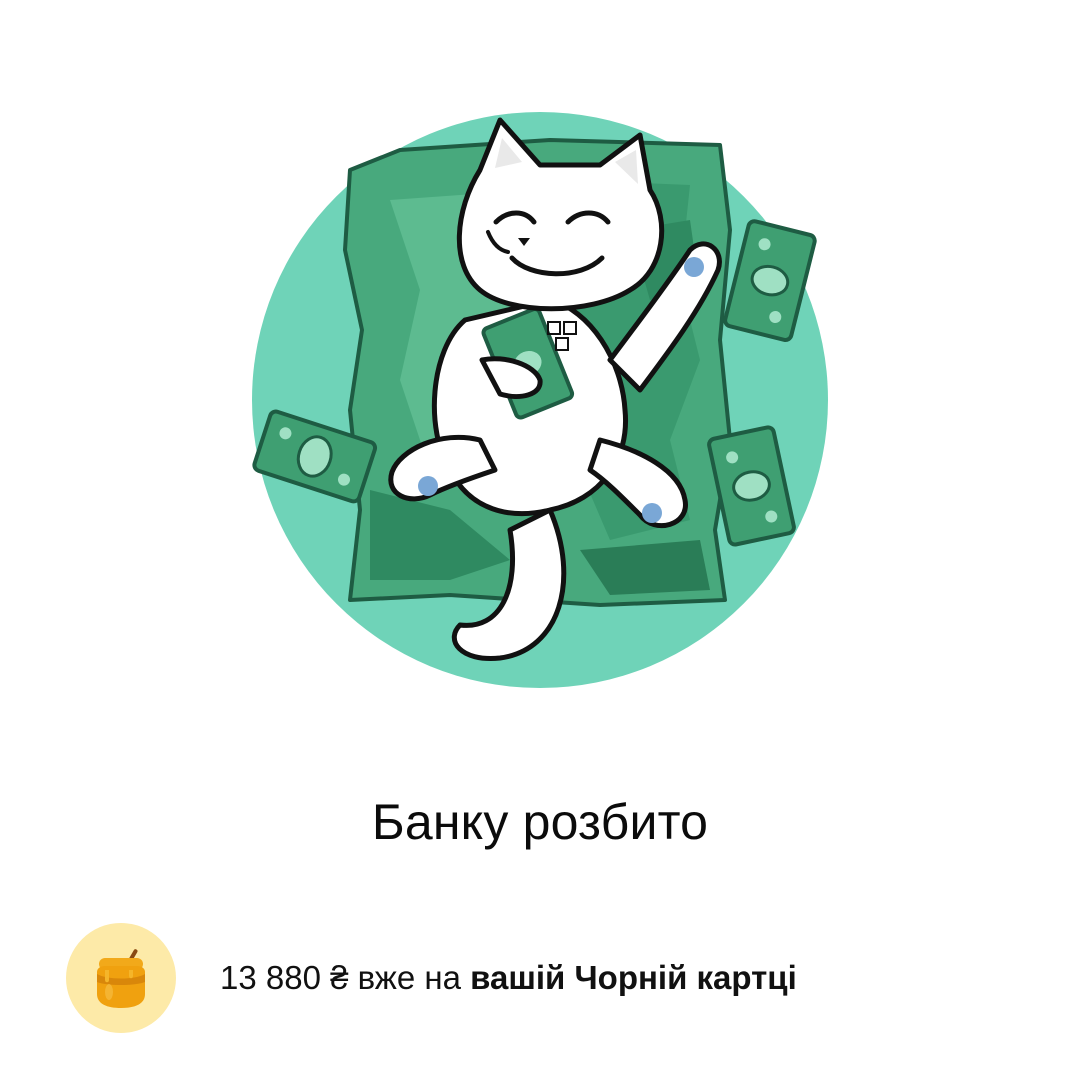 The image size is (1080, 1080). What do you see at coordinates (284, 977) in the screenshot?
I see `transfer-amount: 13 880 ₴` at bounding box center [284, 977].